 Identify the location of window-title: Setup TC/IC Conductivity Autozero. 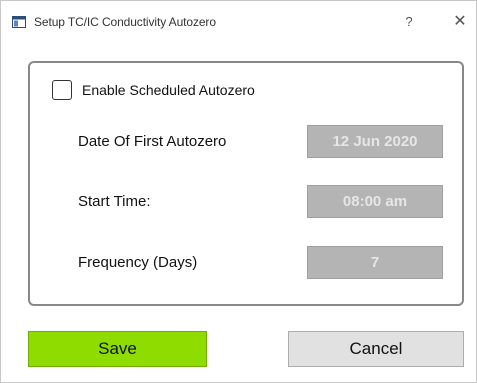
(125, 22).